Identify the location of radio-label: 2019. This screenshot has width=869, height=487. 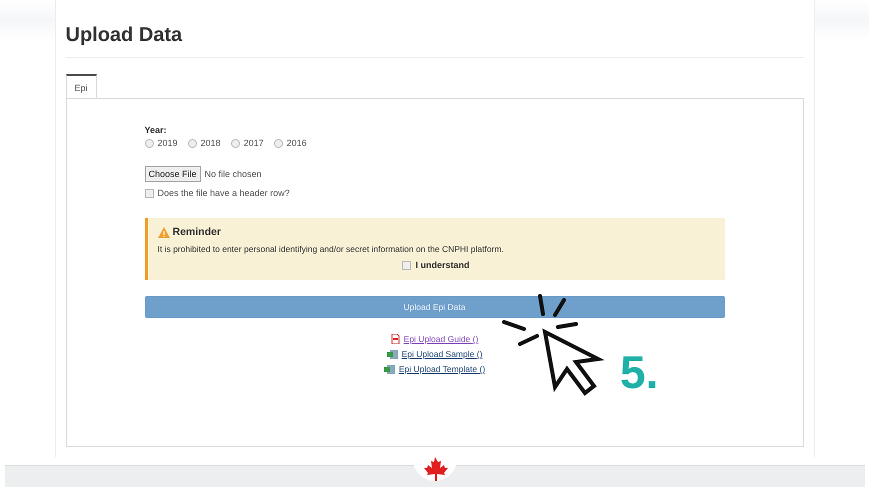
(168, 143).